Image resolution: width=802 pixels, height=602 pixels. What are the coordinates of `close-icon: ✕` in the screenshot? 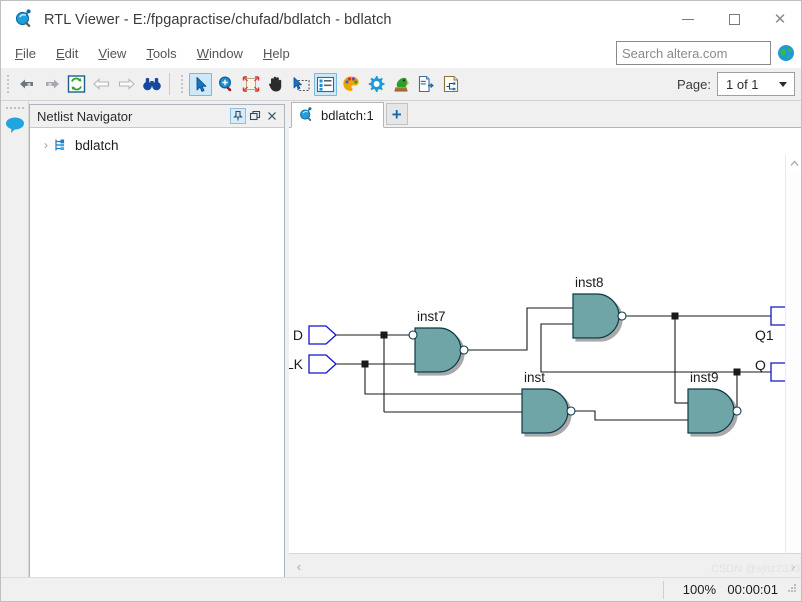 It's located at (780, 19).